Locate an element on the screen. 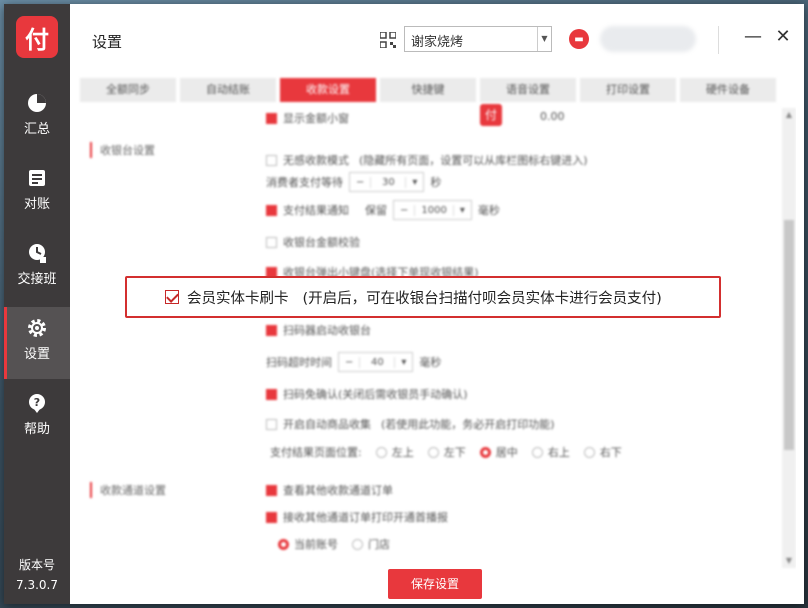 Image resolution: width=808 pixels, height=608 pixels. radio-label: 左上 is located at coordinates (402, 452).